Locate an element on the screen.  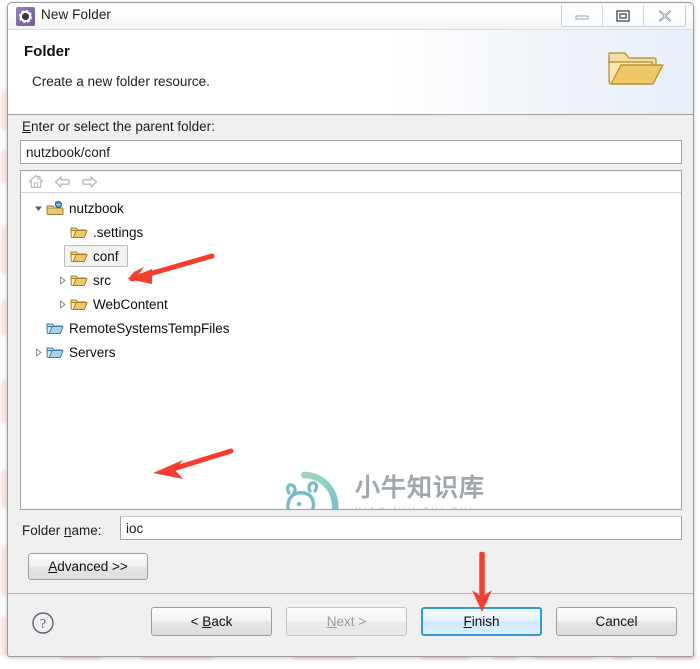
tree-toolbar is located at coordinates (351, 182).